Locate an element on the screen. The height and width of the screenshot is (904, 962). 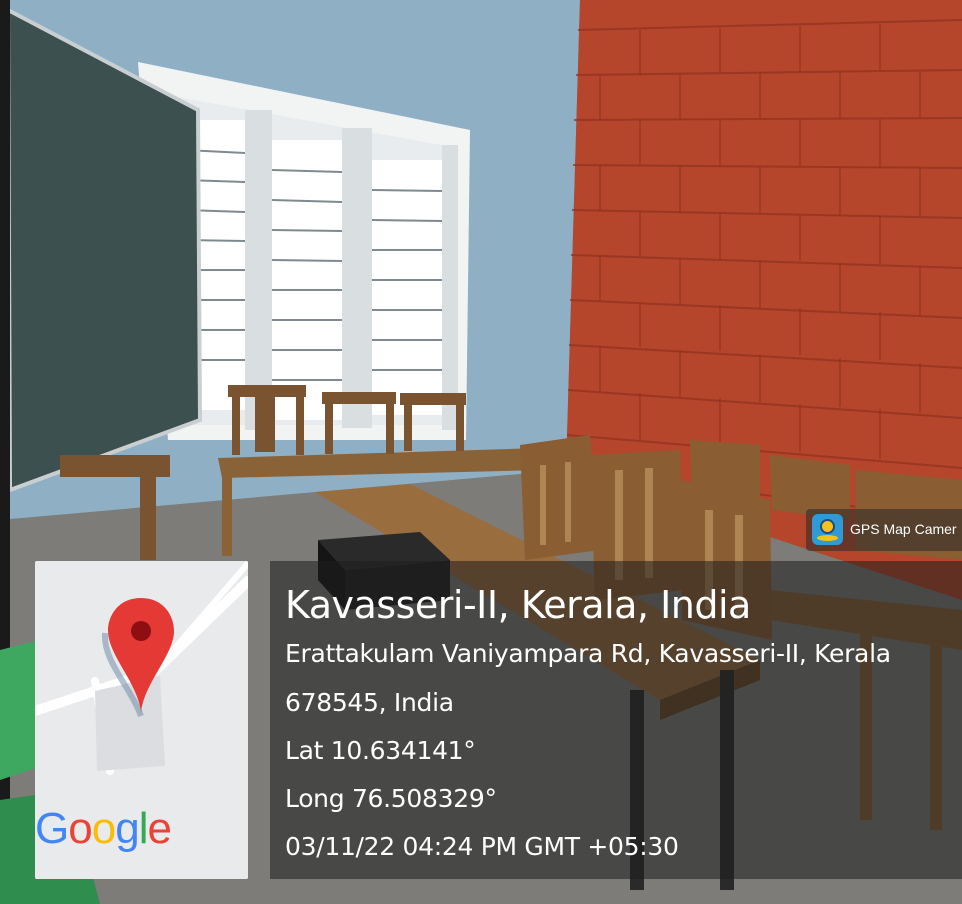
timestamp-text: 03/11/22 04:24 PM GMT +05:30 is located at coordinates (482, 846).